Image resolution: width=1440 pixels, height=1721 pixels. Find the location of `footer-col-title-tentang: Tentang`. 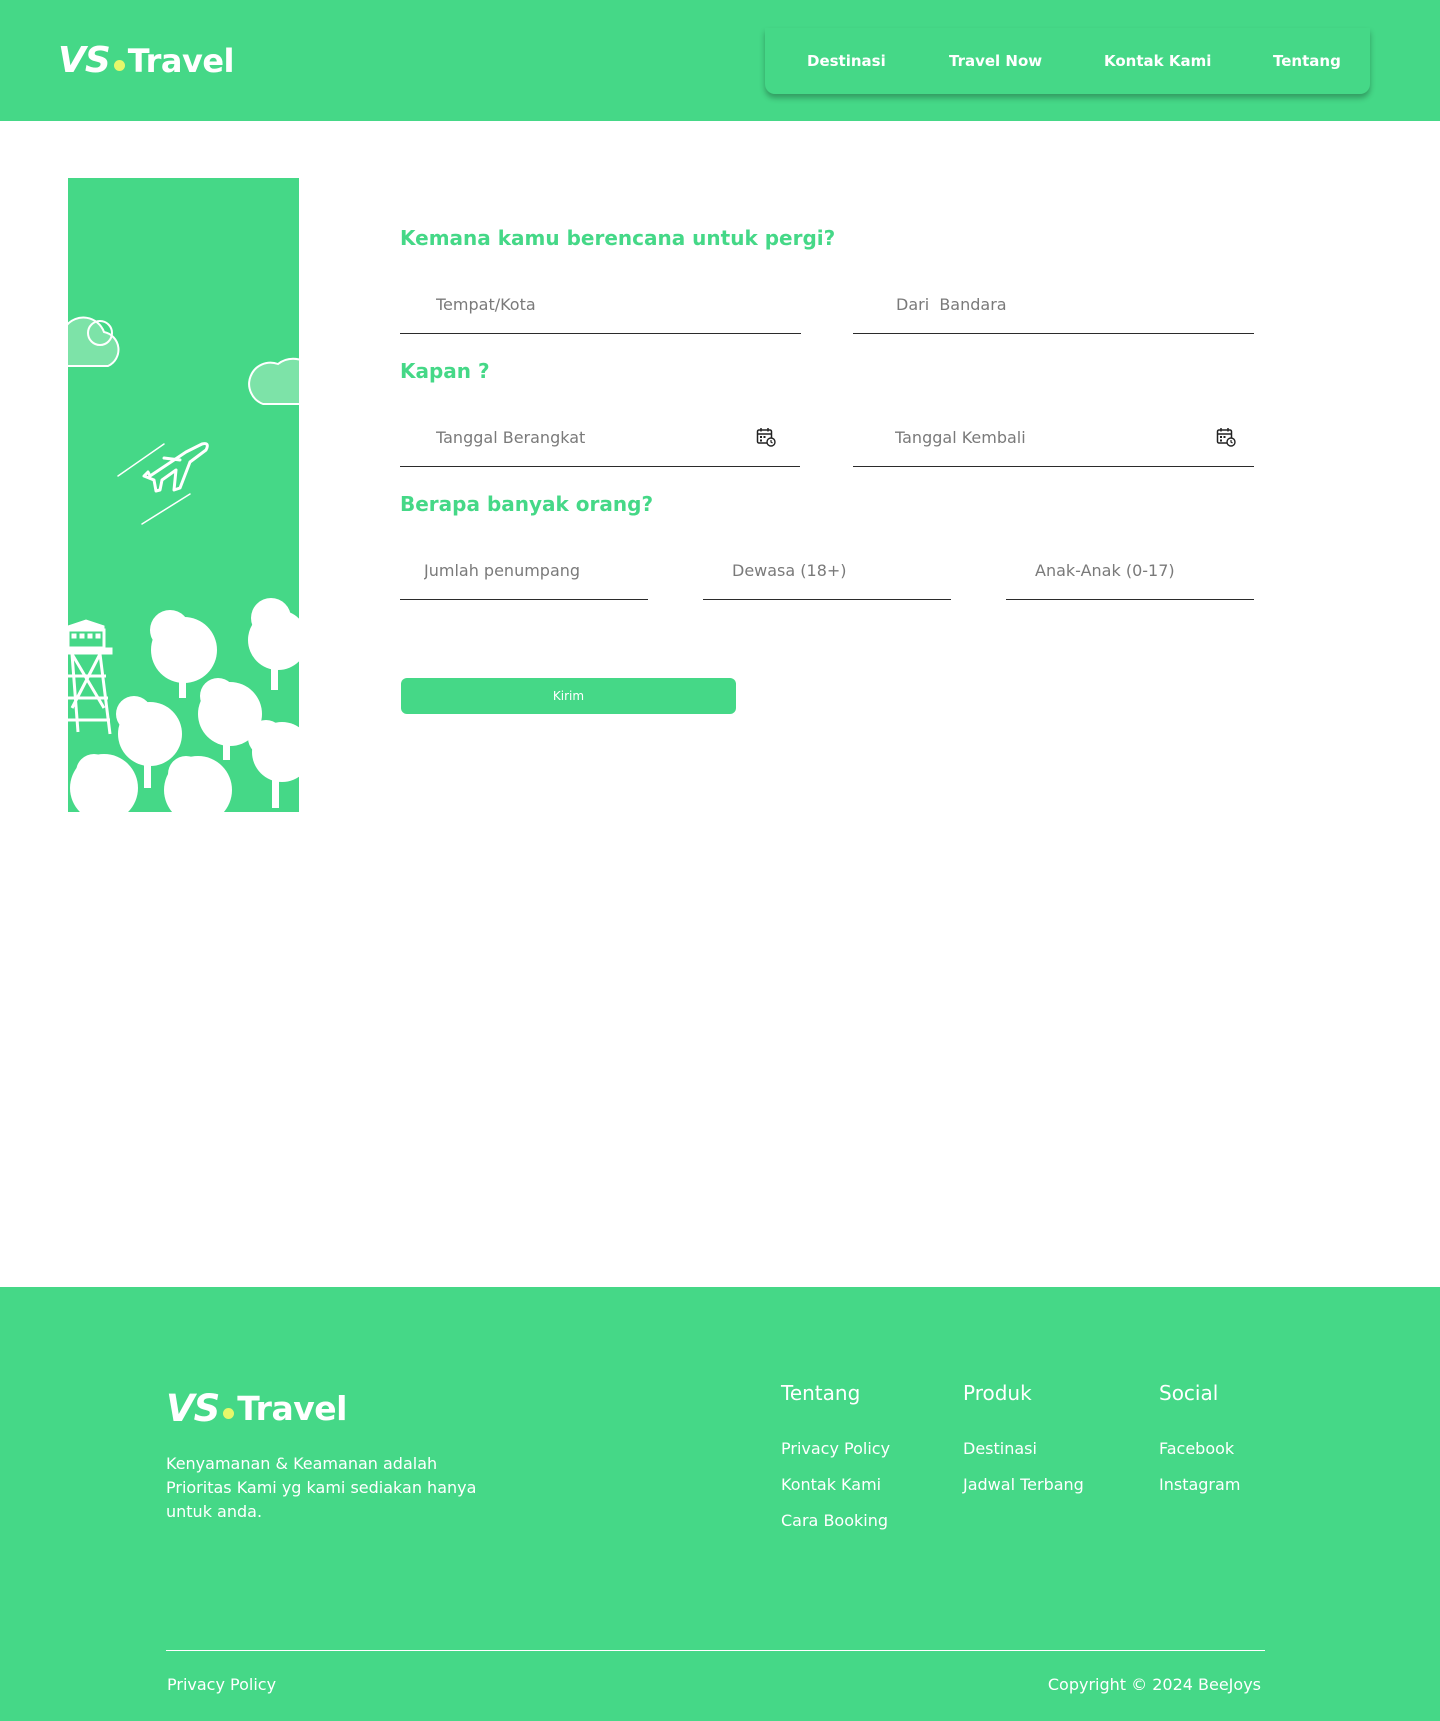

footer-col-title-tentang: Tentang is located at coordinates (821, 1393).